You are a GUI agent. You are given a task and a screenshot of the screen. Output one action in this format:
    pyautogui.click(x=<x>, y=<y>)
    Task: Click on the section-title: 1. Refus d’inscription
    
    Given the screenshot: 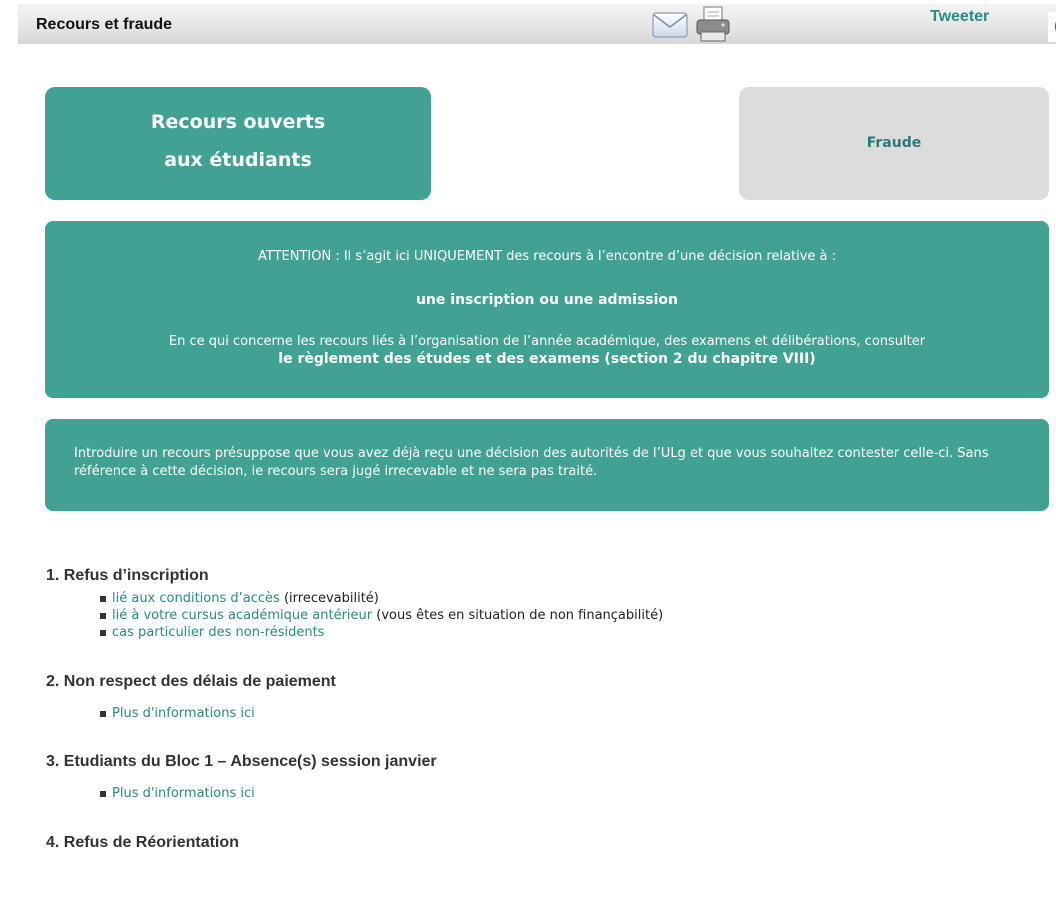 What is the action you would take?
    pyautogui.click(x=127, y=575)
    